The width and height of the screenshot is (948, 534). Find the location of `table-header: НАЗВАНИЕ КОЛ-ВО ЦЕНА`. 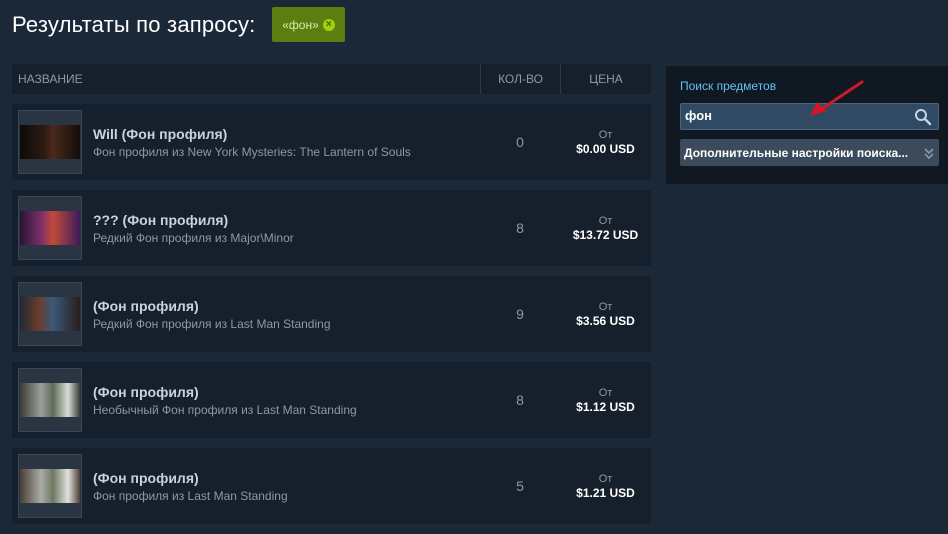

table-header: НАЗВАНИЕ КОЛ-ВО ЦЕНА is located at coordinates (331, 79).